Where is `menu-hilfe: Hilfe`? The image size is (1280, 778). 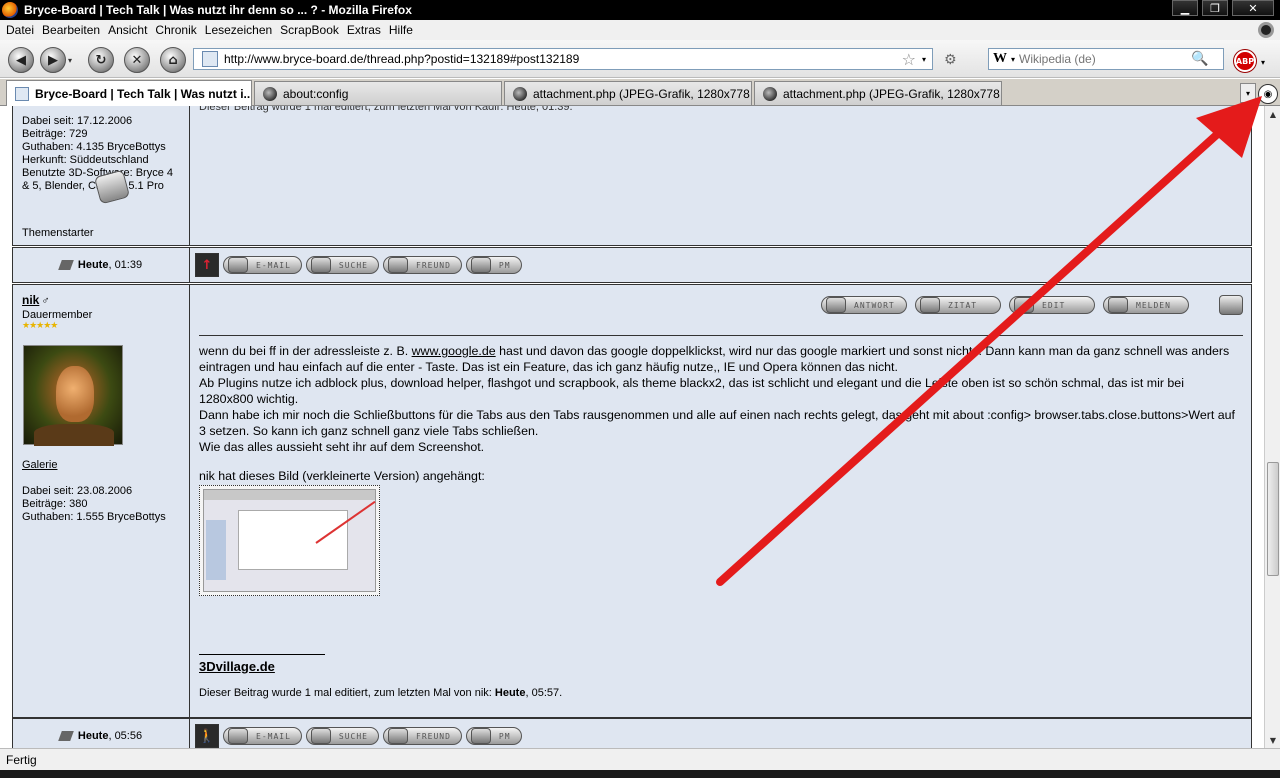
menu-hilfe: Hilfe is located at coordinates (401, 30).